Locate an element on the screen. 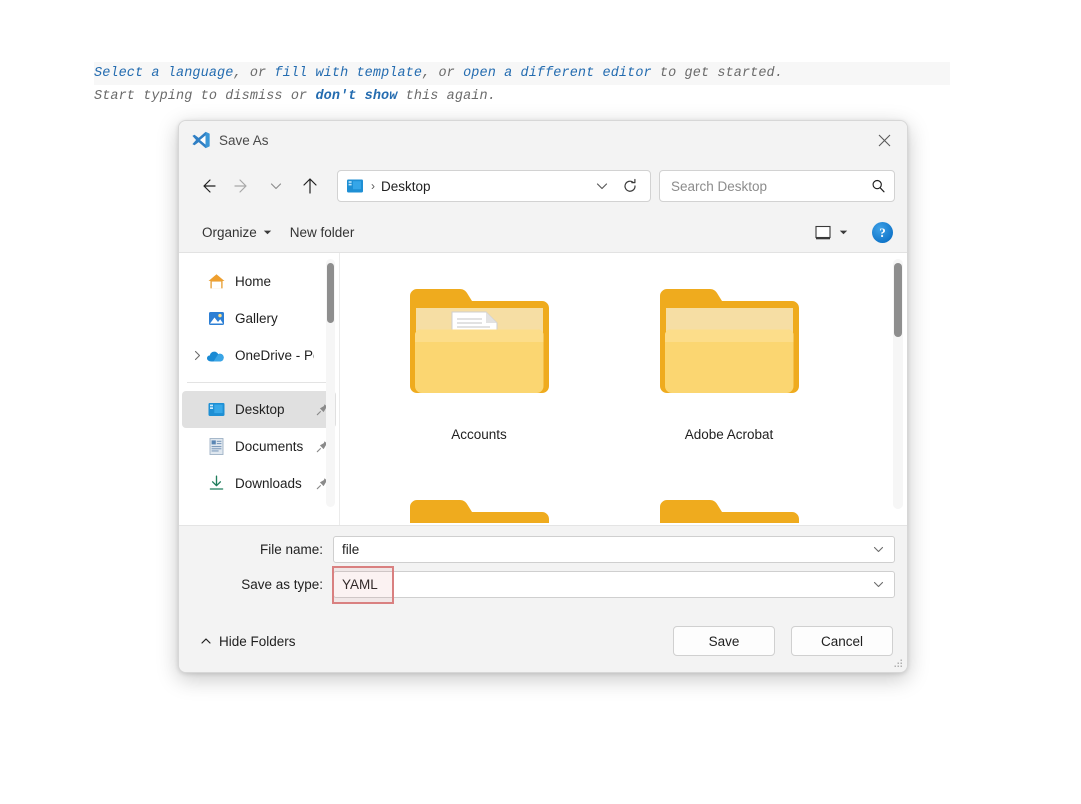 The height and width of the screenshot is (804, 1081). sidebar-item-label: Gallery is located at coordinates (256, 318).